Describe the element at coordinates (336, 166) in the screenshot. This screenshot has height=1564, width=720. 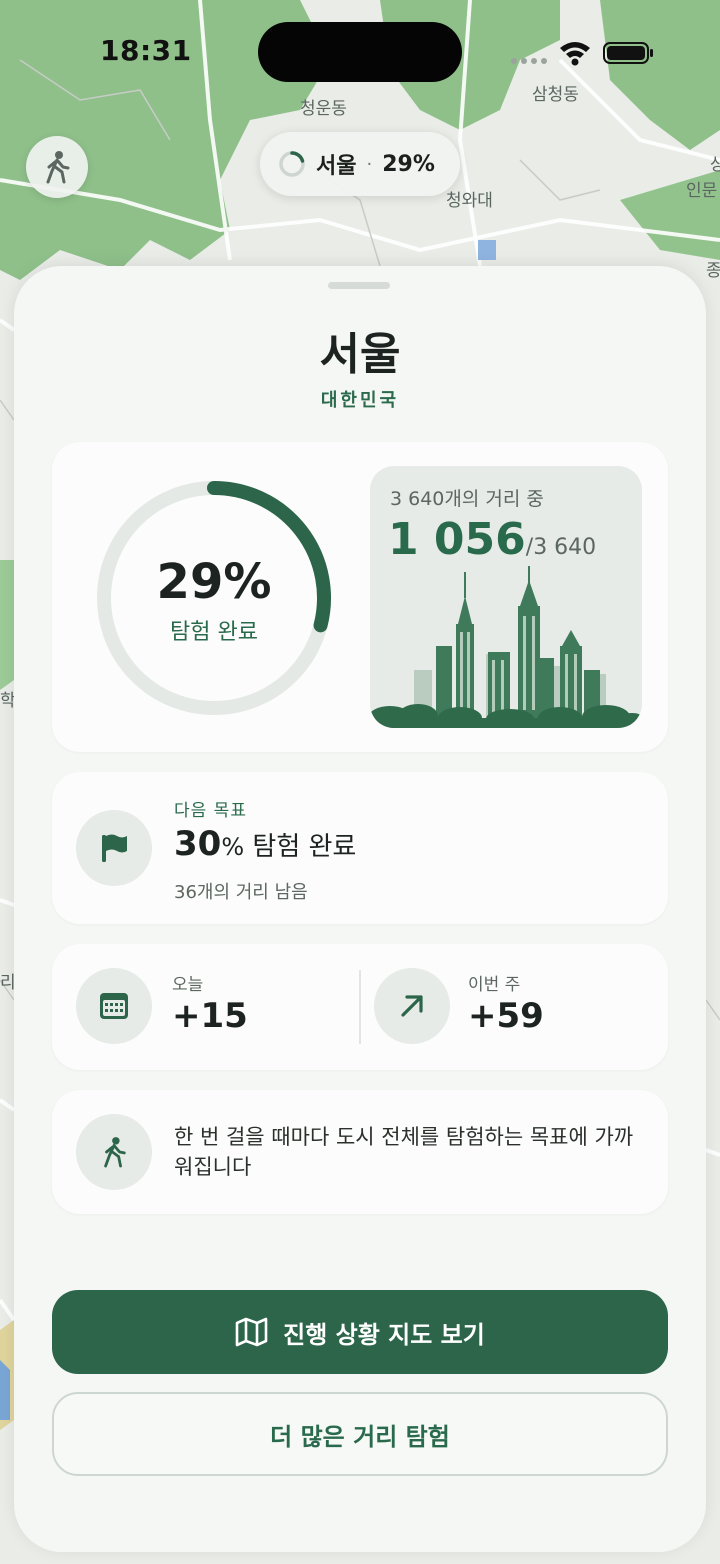
I see `pill-city-name: 서울` at that location.